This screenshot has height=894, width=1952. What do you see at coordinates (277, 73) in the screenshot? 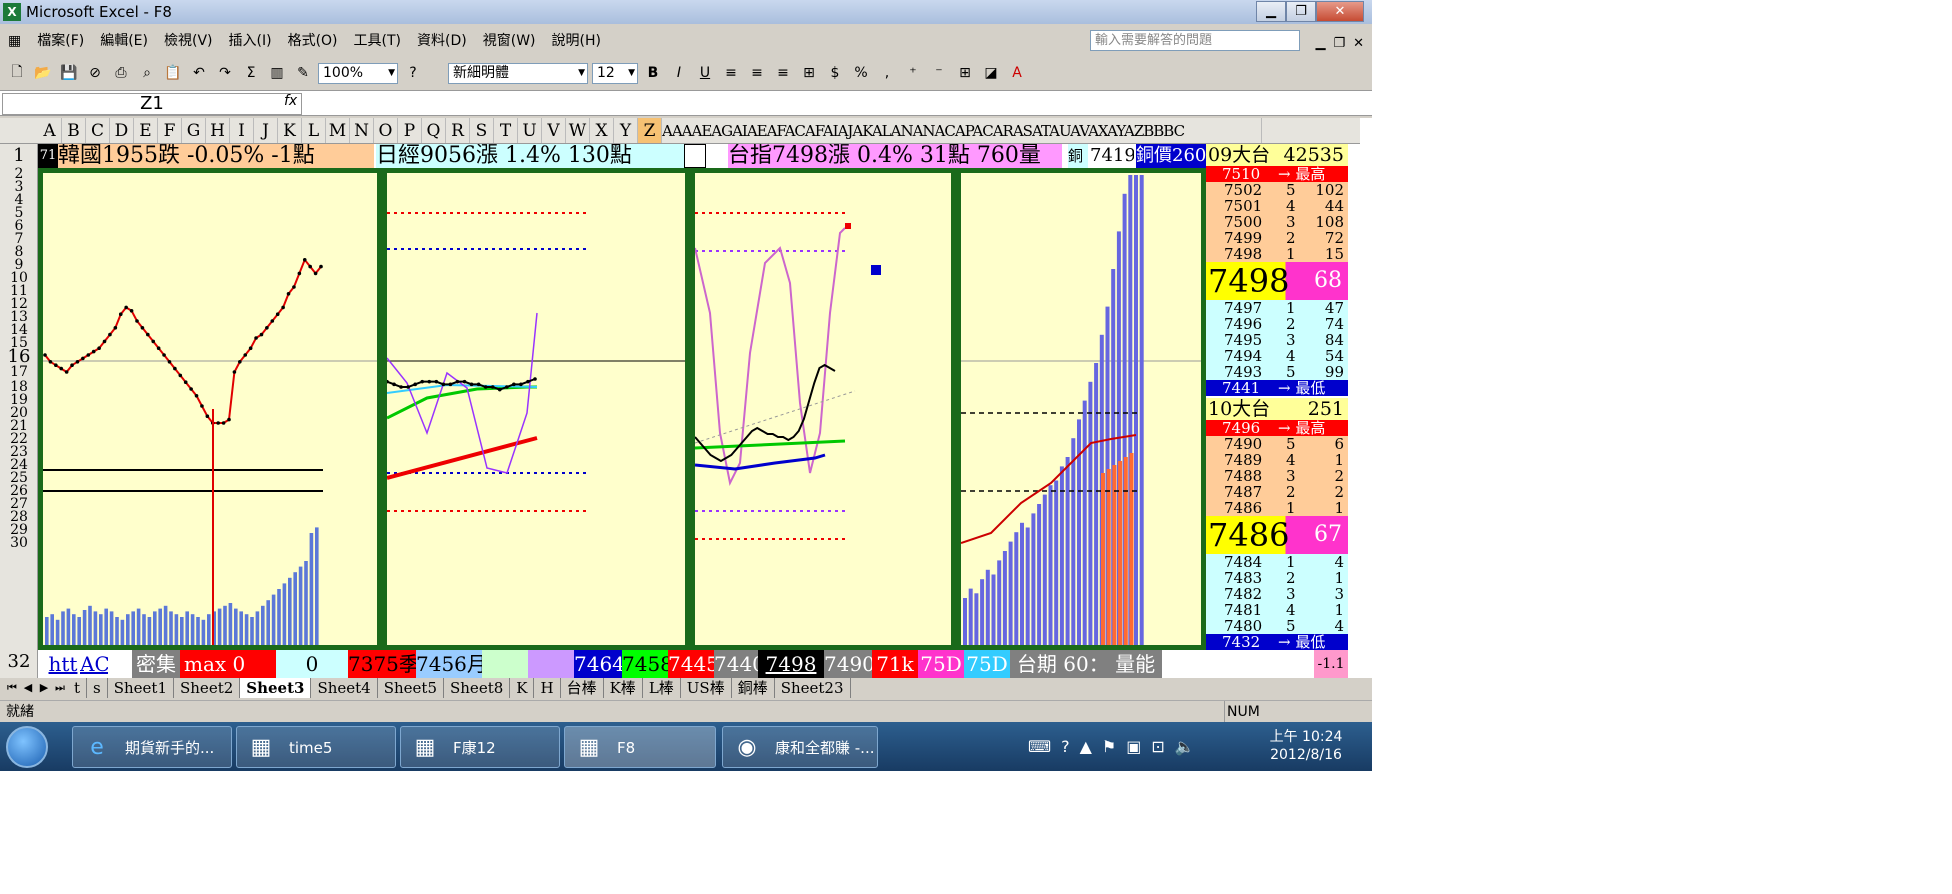
I see `chart-wizard-icon: ▥` at bounding box center [277, 73].